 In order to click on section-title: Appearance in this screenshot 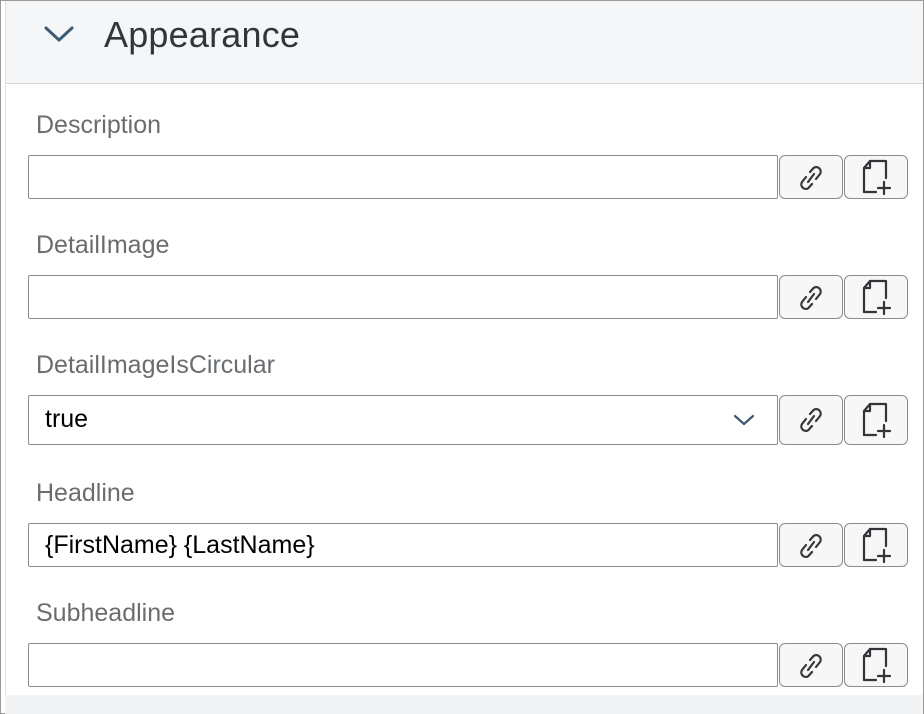, I will do `click(202, 34)`.